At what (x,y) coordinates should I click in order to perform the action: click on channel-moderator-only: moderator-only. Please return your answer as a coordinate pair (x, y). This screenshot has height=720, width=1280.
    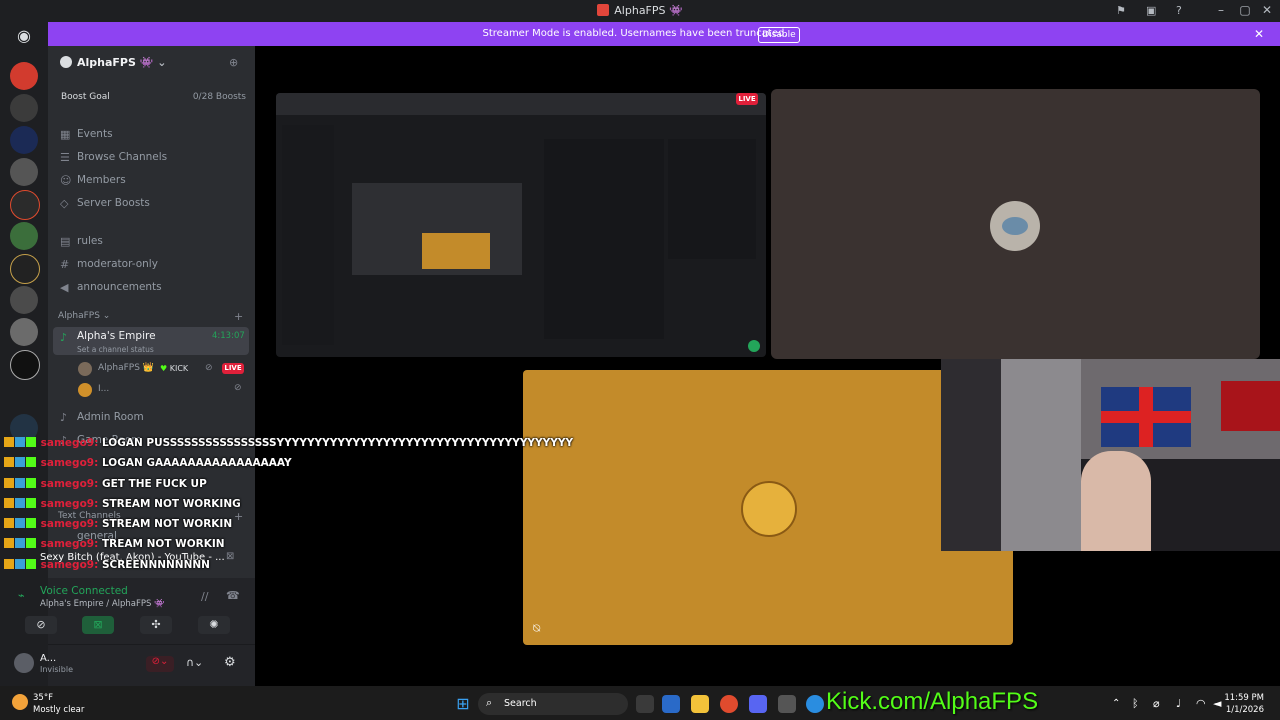
    Looking at the image, I should click on (117, 264).